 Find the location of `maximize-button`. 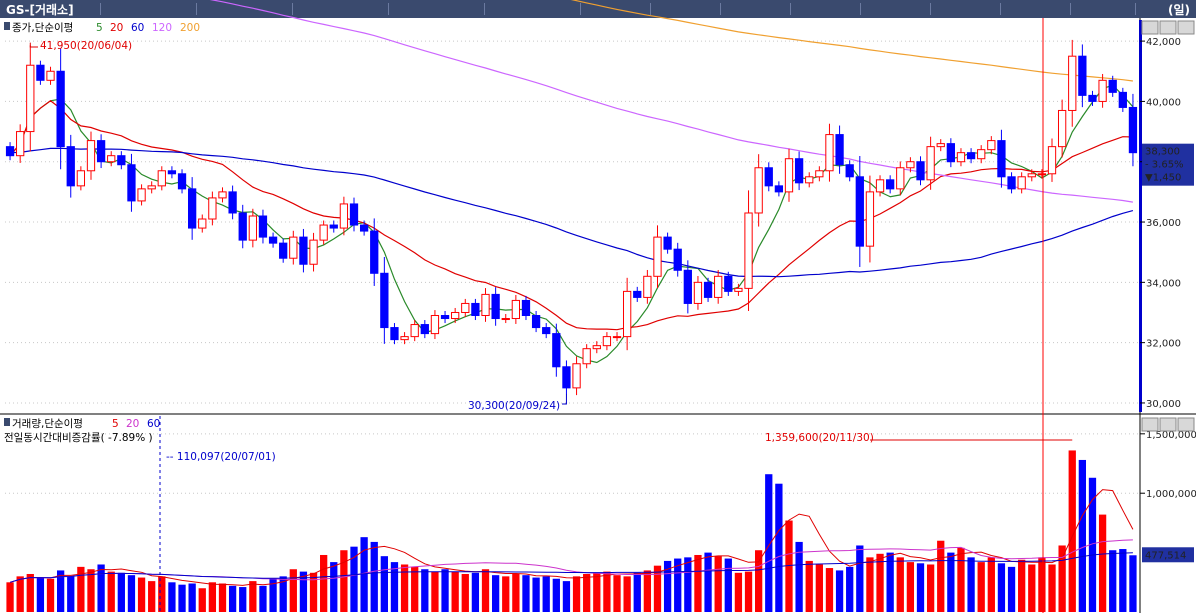

maximize-button is located at coordinates (1168, 27).